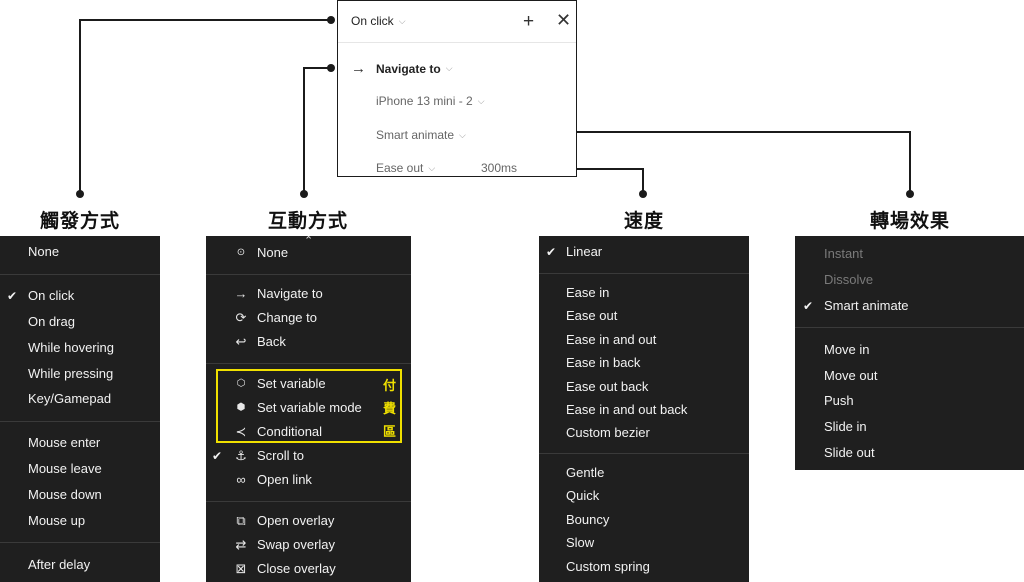  What do you see at coordinates (308, 545) in the screenshot?
I see `menu-item-swap-overlay: ⇄ Swap overlay` at bounding box center [308, 545].